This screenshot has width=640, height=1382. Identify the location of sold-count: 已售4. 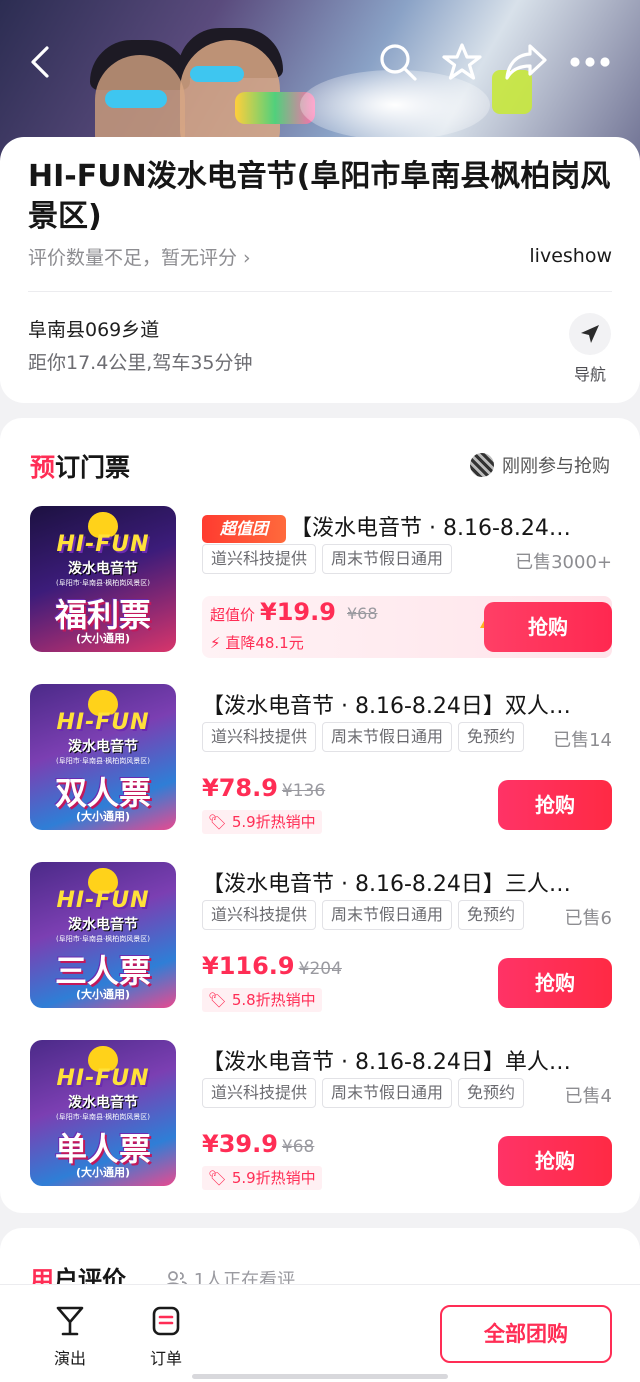
(588, 1096).